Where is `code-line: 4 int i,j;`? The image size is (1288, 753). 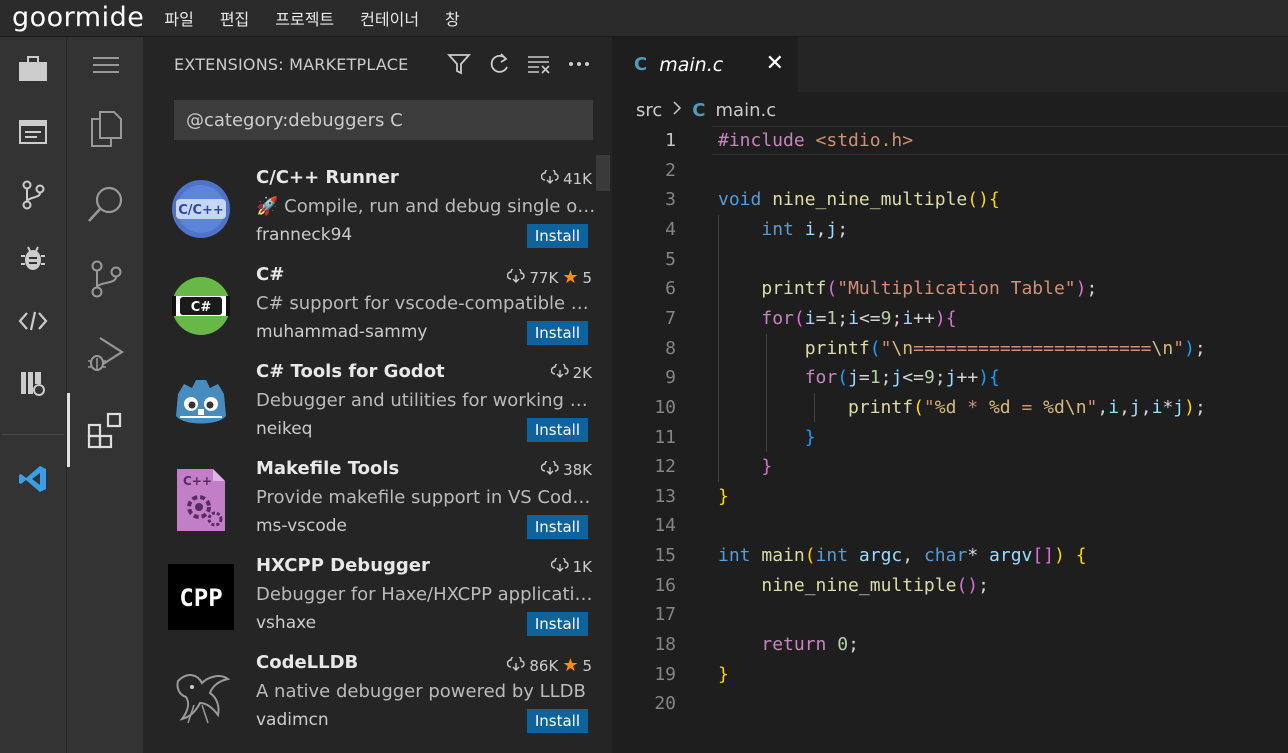
code-line: 4 int i,j; is located at coordinates (950, 229).